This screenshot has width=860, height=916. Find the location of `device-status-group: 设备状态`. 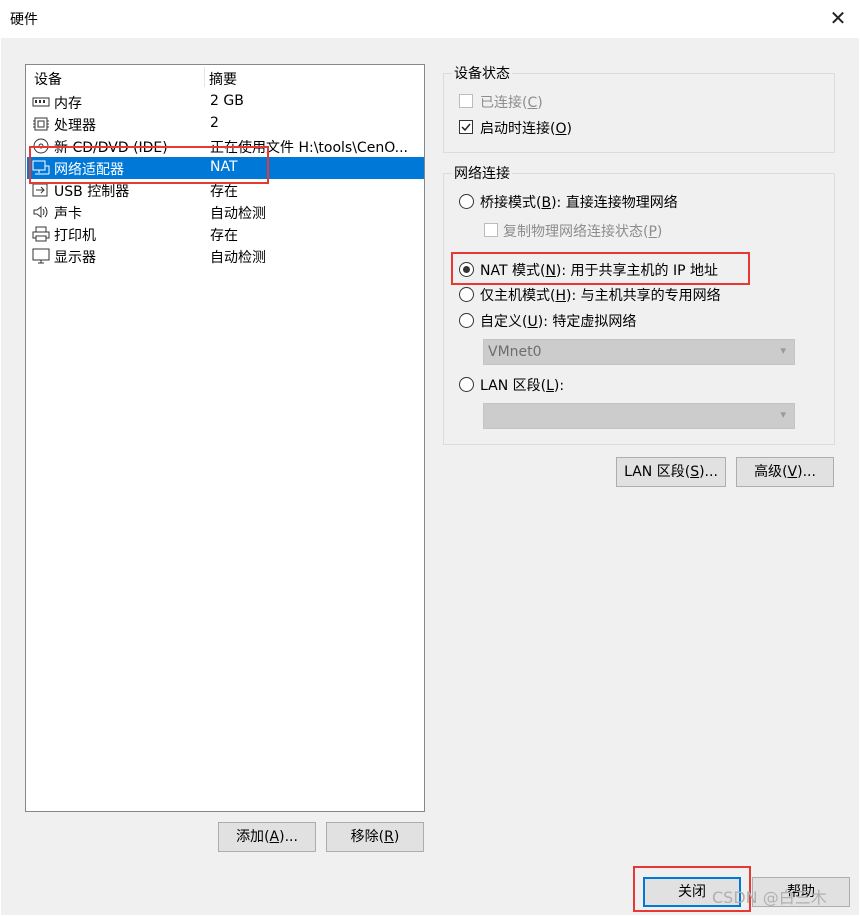

device-status-group: 设备状态 is located at coordinates (639, 108).